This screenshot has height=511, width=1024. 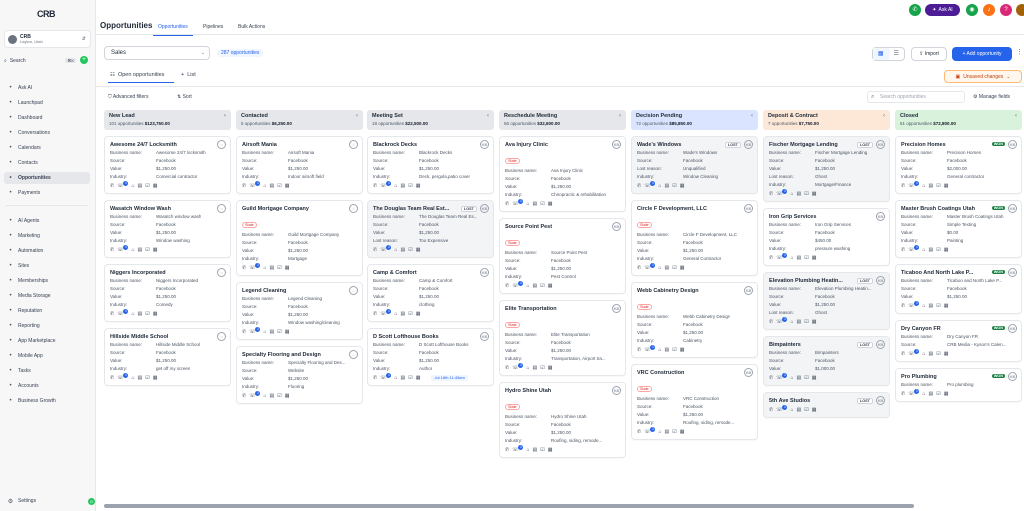 What do you see at coordinates (562, 420) in the screenshot?
I see `opportunity-card: Hydro Shine Utah KB Stale Business name` at bounding box center [562, 420].